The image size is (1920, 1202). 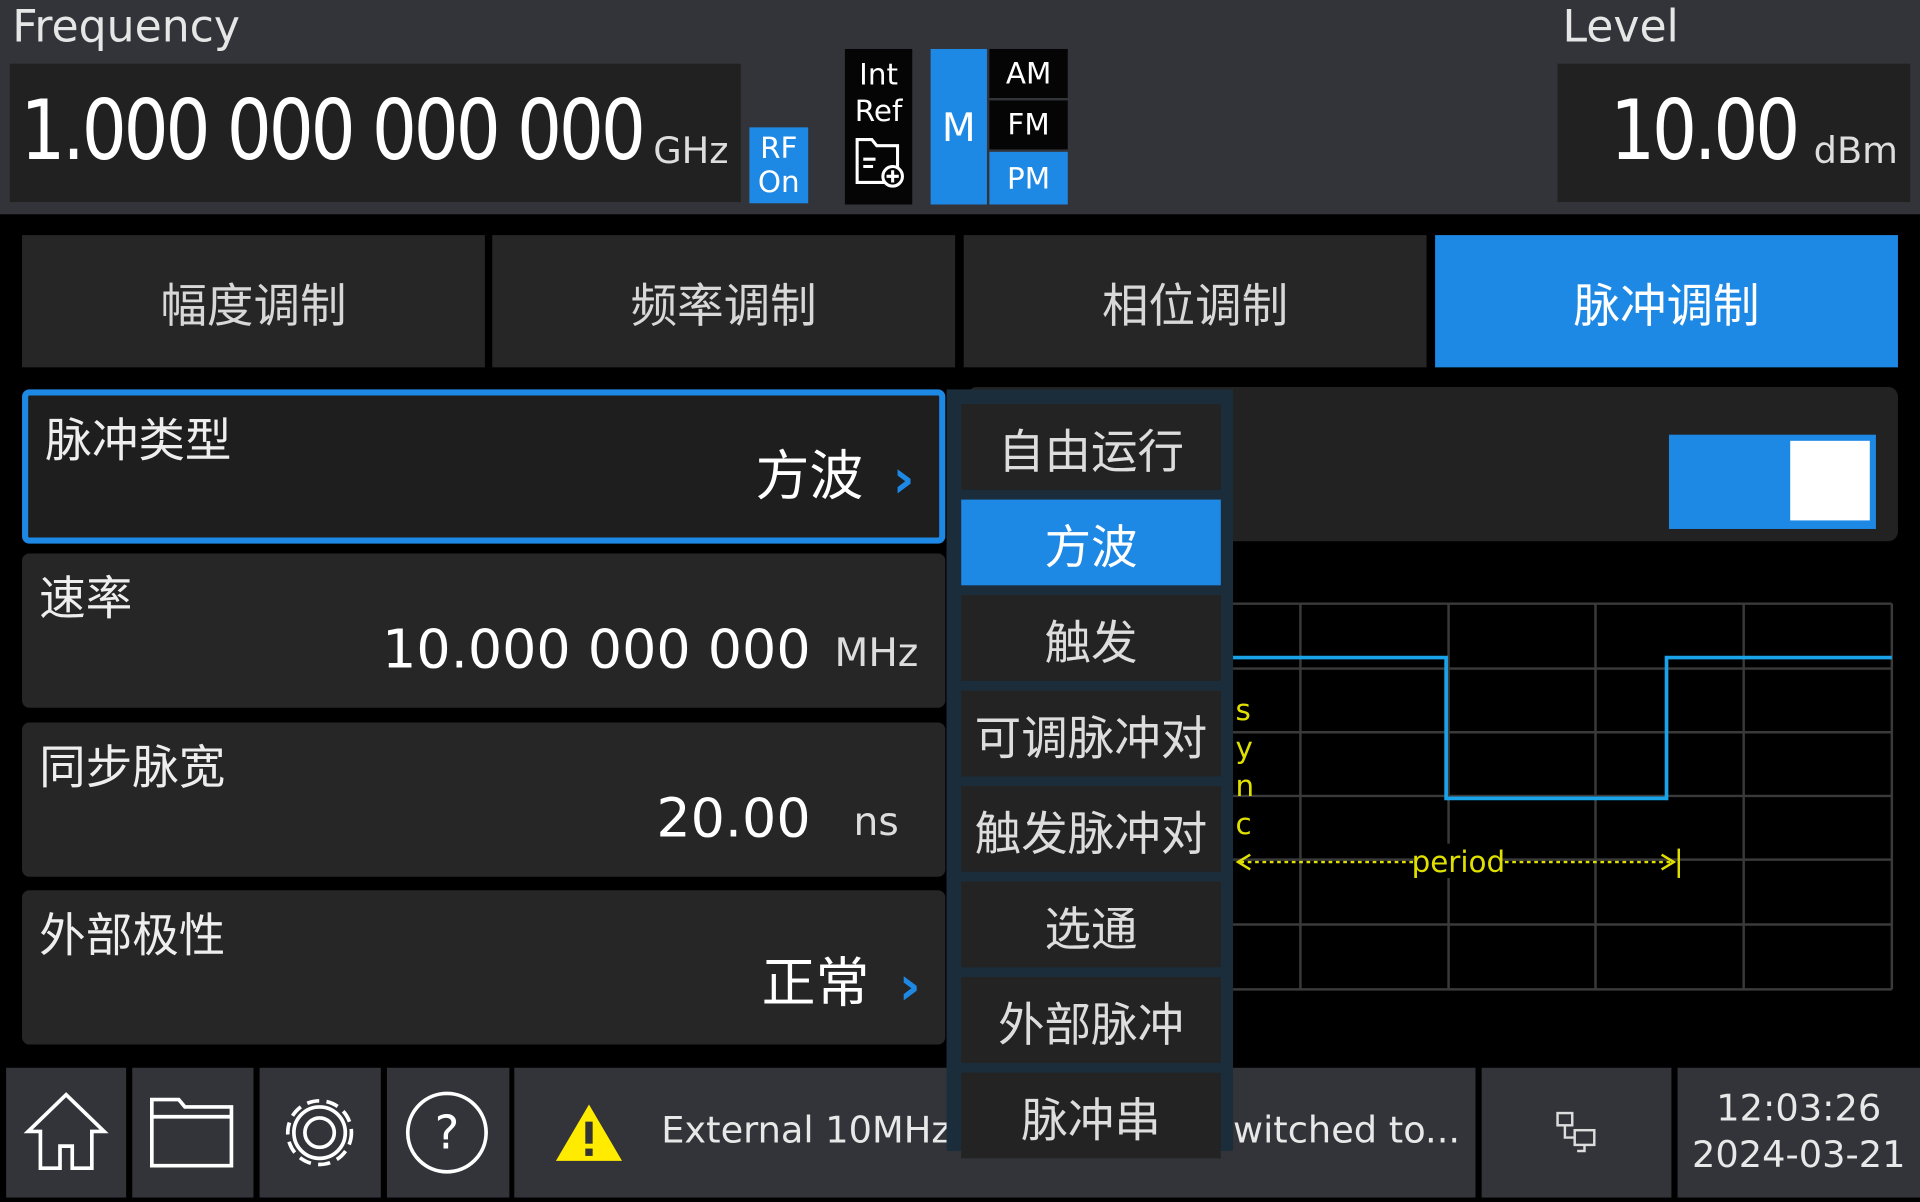 I want to click on network-button, so click(x=1576, y=1132).